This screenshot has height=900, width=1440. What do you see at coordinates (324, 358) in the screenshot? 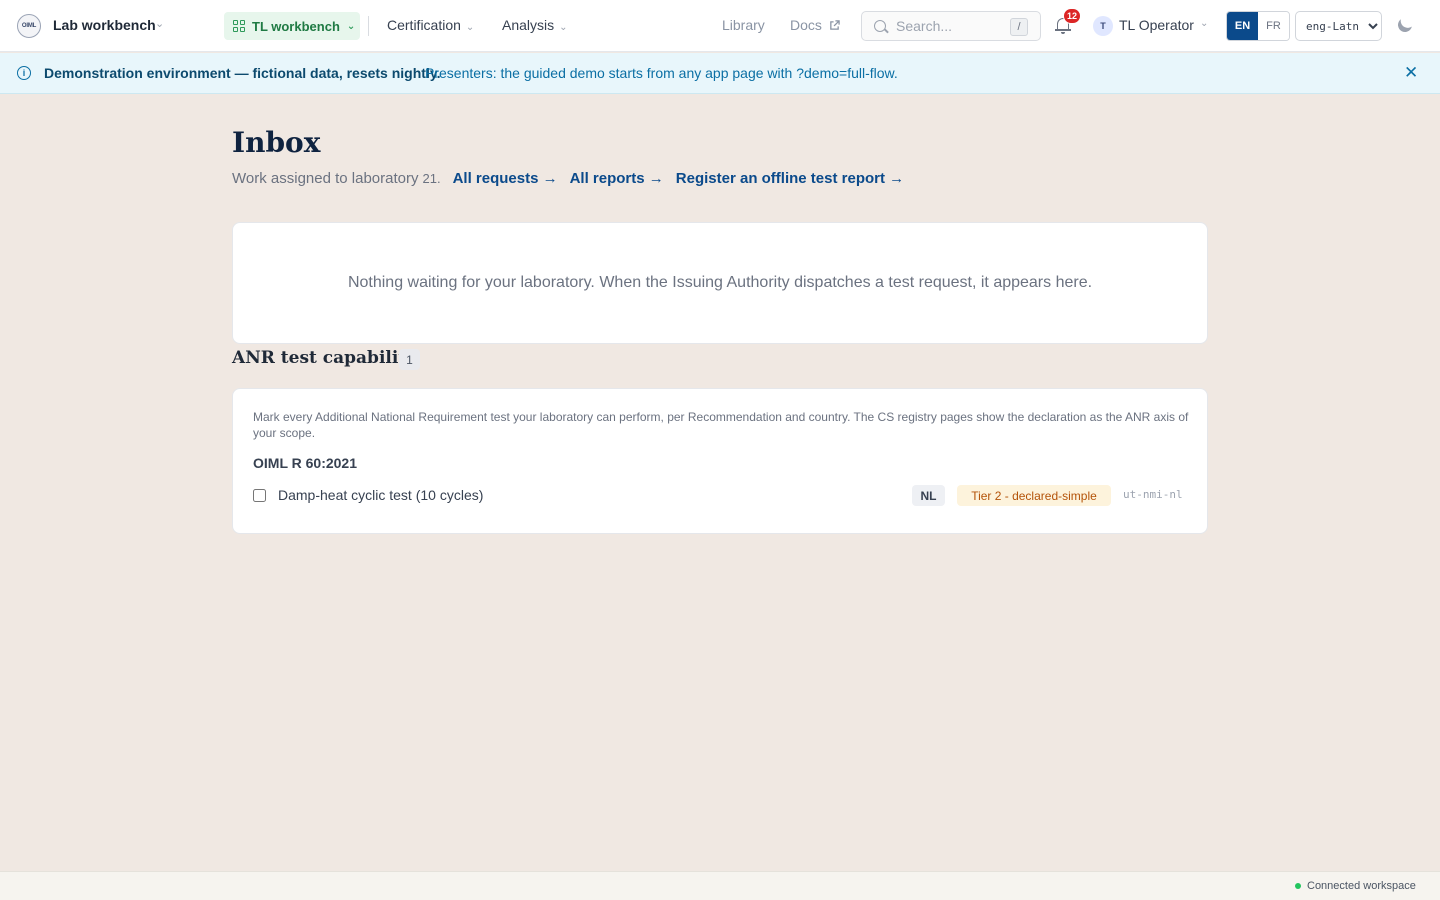
I see `section-title: ANR test capability` at bounding box center [324, 358].